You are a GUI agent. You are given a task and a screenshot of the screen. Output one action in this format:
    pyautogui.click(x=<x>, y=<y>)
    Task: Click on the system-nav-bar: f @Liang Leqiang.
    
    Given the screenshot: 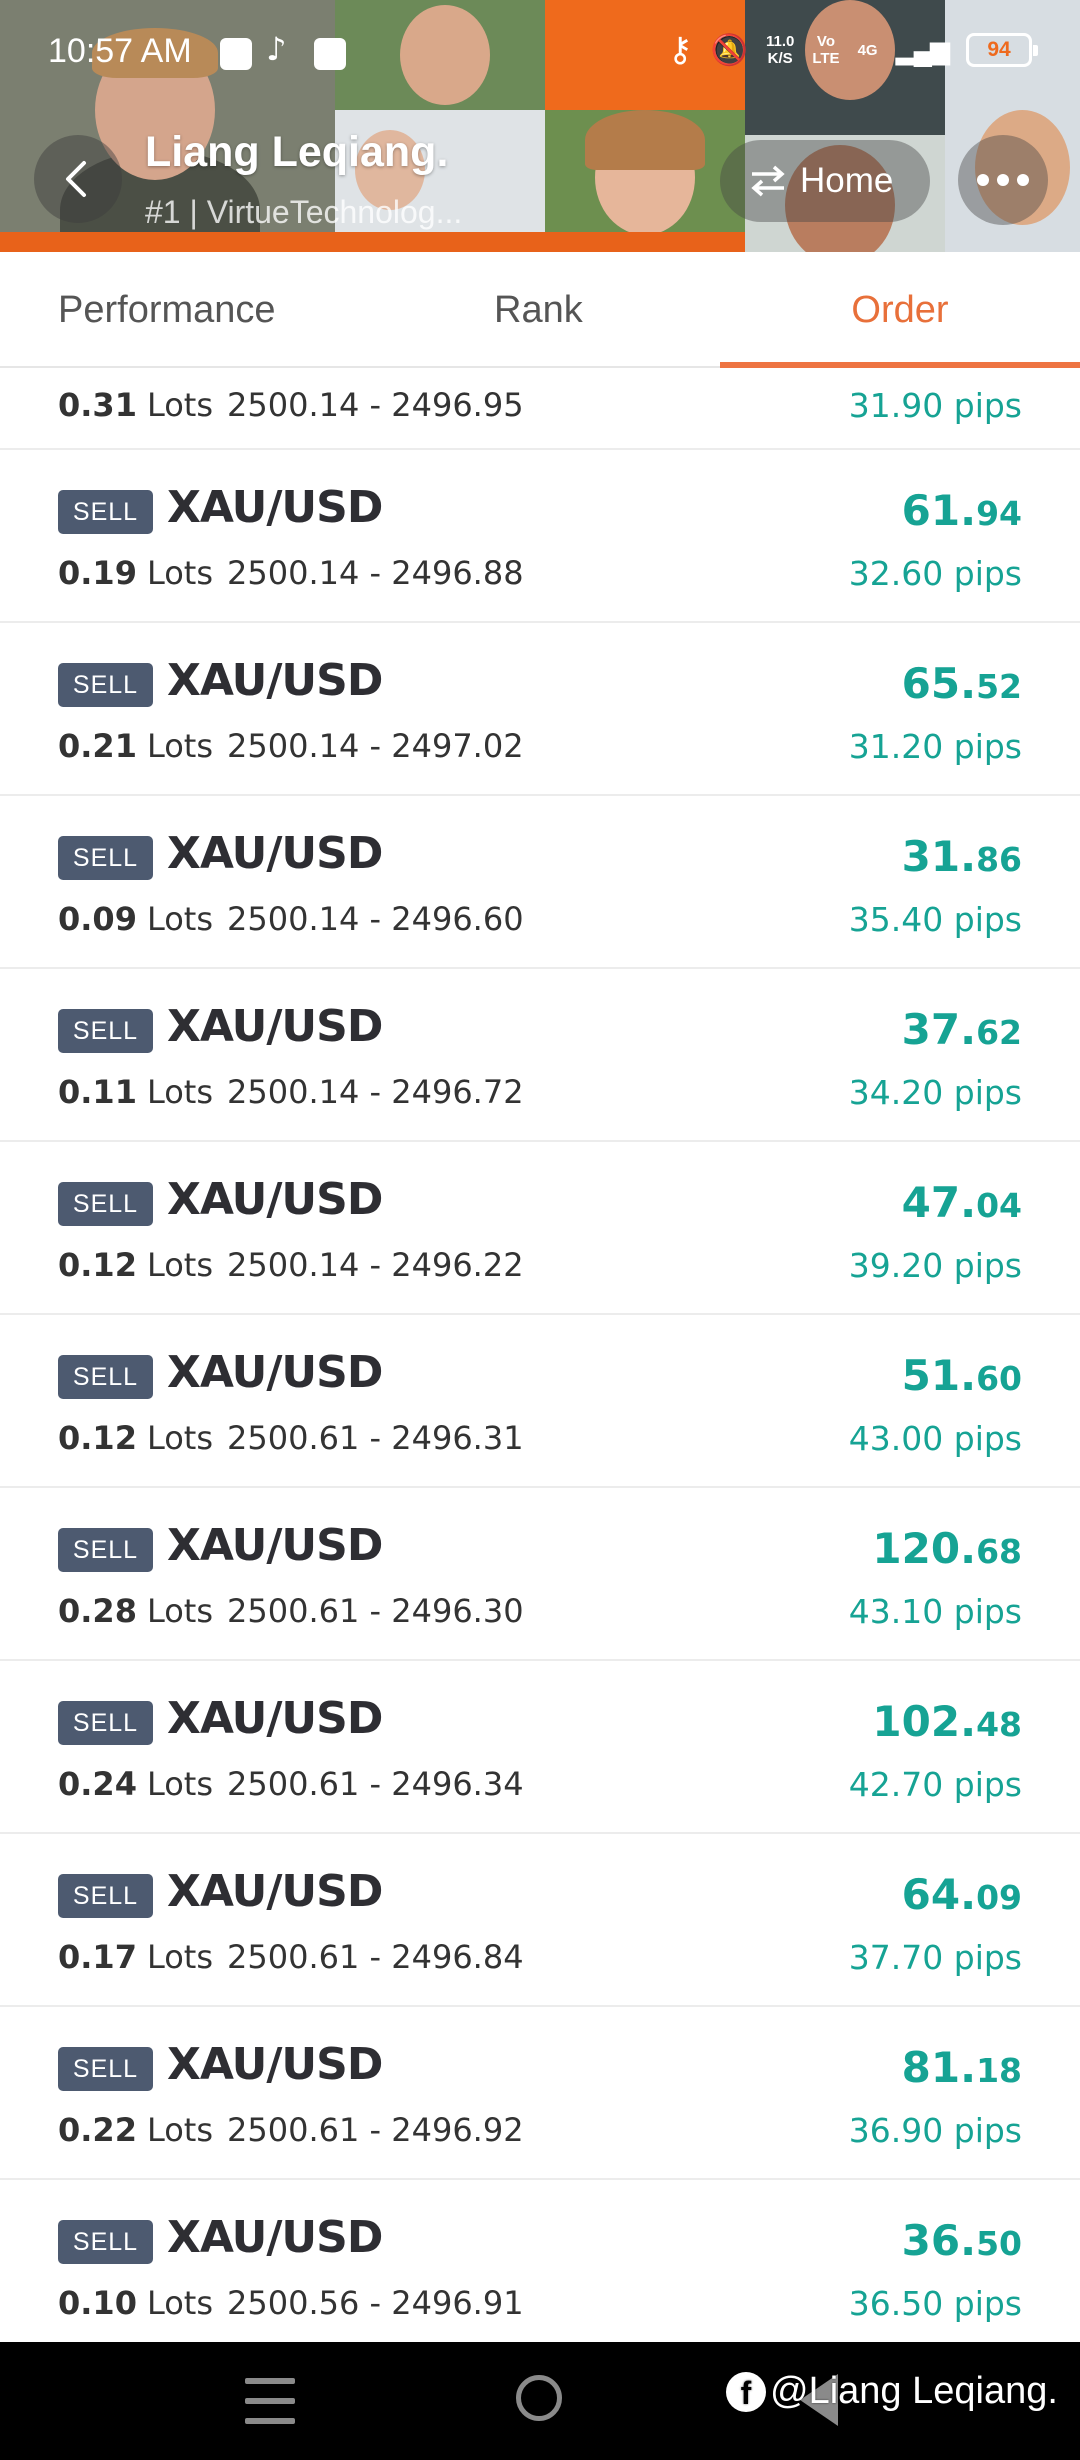 What is the action you would take?
    pyautogui.click(x=540, y=2401)
    